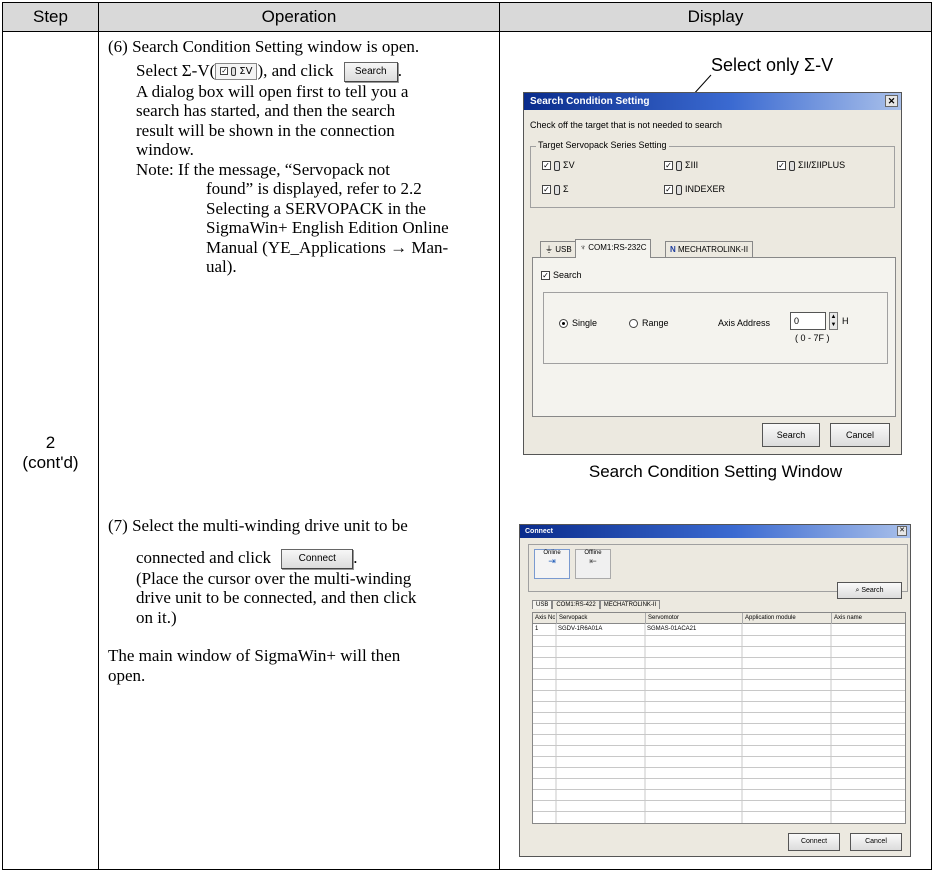 This screenshot has height=872, width=935. Describe the element at coordinates (569, 165) in the screenshot. I see `series-label: ΣV` at that location.